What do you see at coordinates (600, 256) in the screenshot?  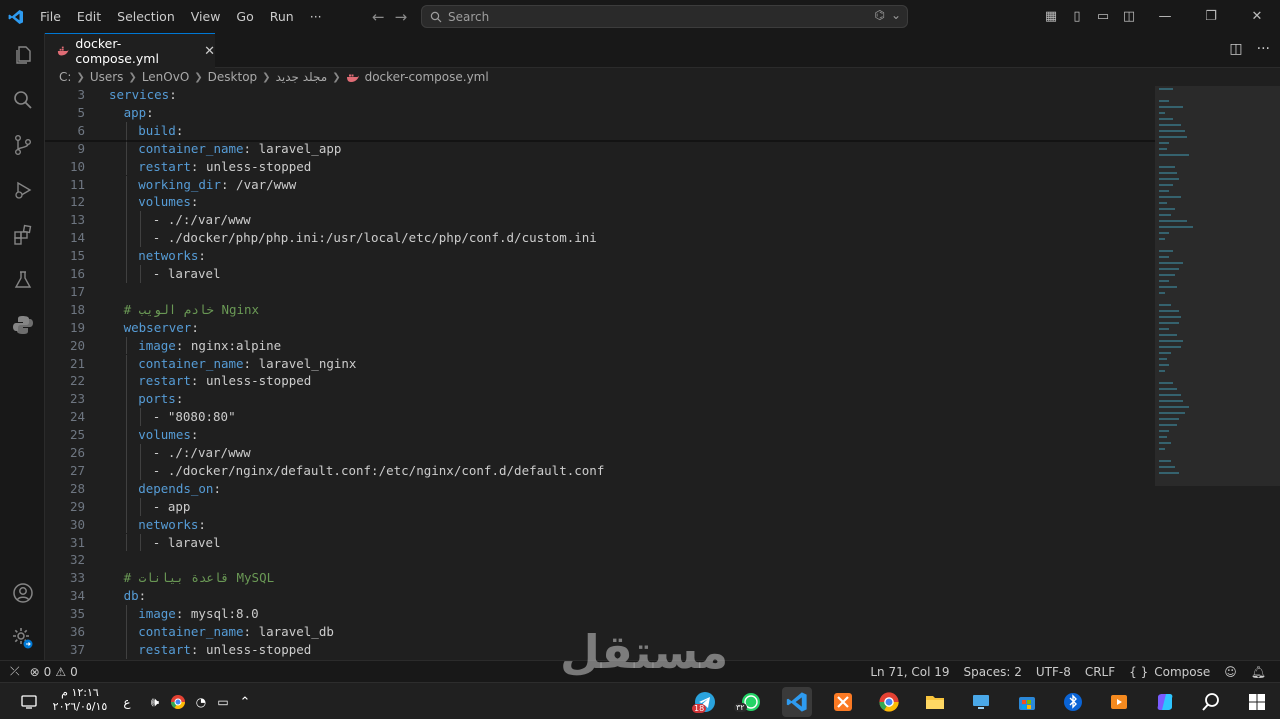 I see `code-line: 15 networks:` at bounding box center [600, 256].